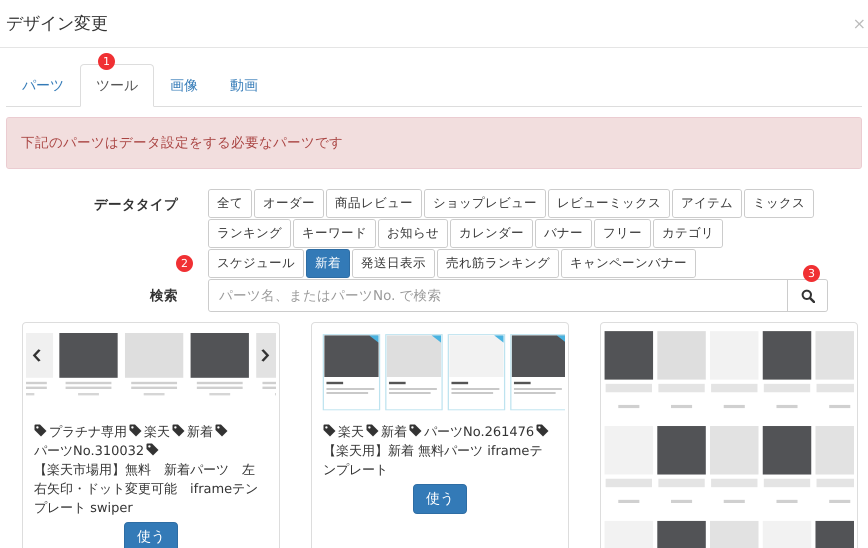  What do you see at coordinates (184, 263) in the screenshot?
I see `step-badge: 2` at bounding box center [184, 263].